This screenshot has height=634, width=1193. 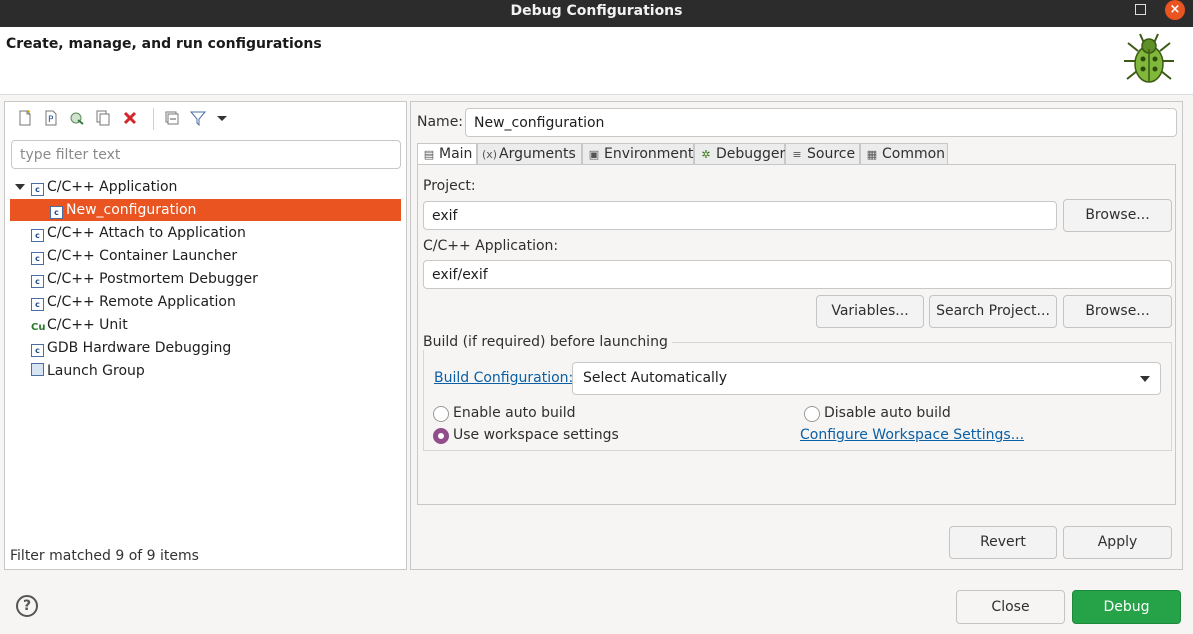 I want to click on title-bar: Debug Configurations ×, so click(x=596, y=13).